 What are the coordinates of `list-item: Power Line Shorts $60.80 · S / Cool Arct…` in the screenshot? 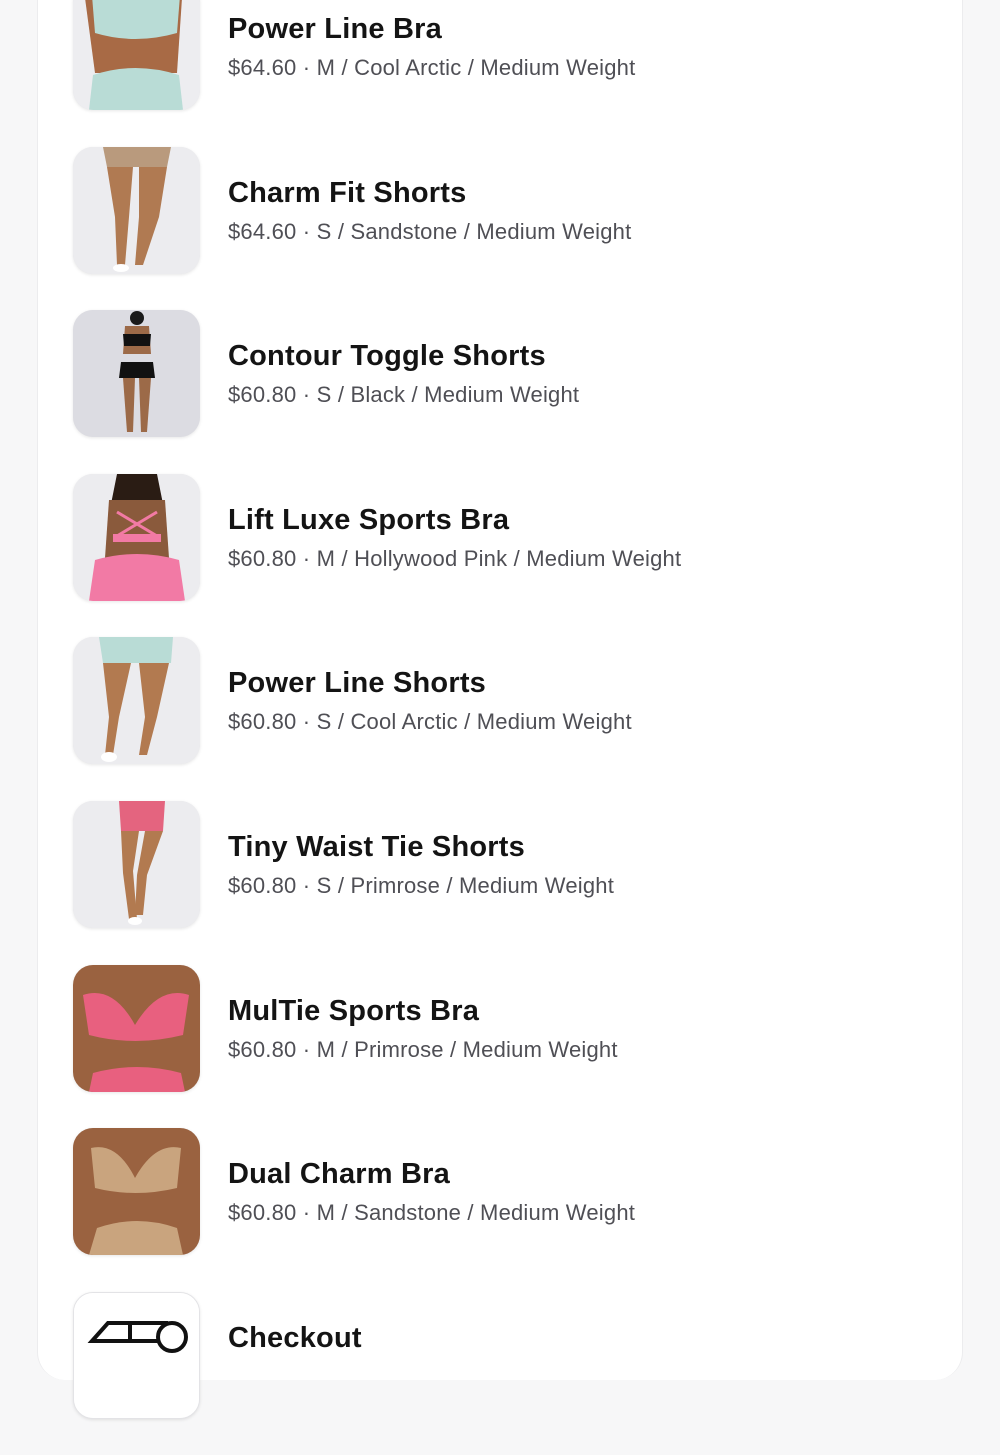 It's located at (500, 719).